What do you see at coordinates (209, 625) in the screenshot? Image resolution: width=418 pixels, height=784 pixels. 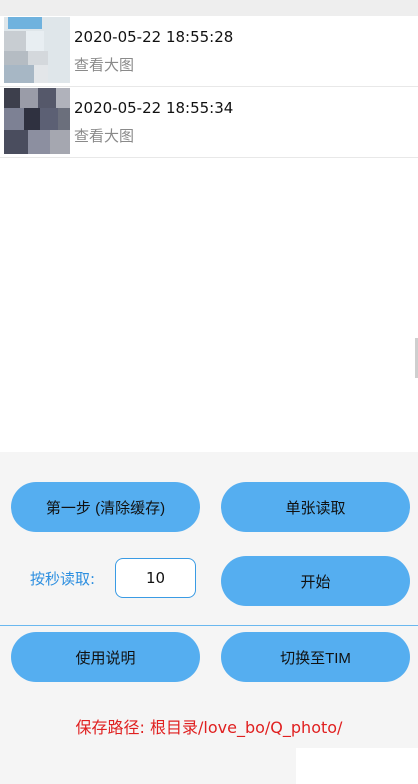 I see `divider` at bounding box center [209, 625].